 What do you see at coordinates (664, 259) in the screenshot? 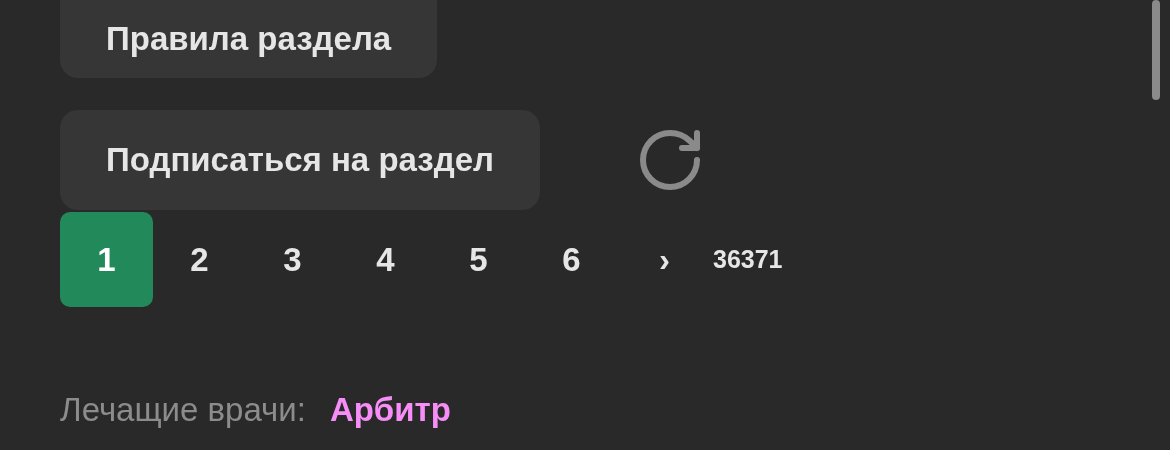
I see `next-page-button: ›` at bounding box center [664, 259].